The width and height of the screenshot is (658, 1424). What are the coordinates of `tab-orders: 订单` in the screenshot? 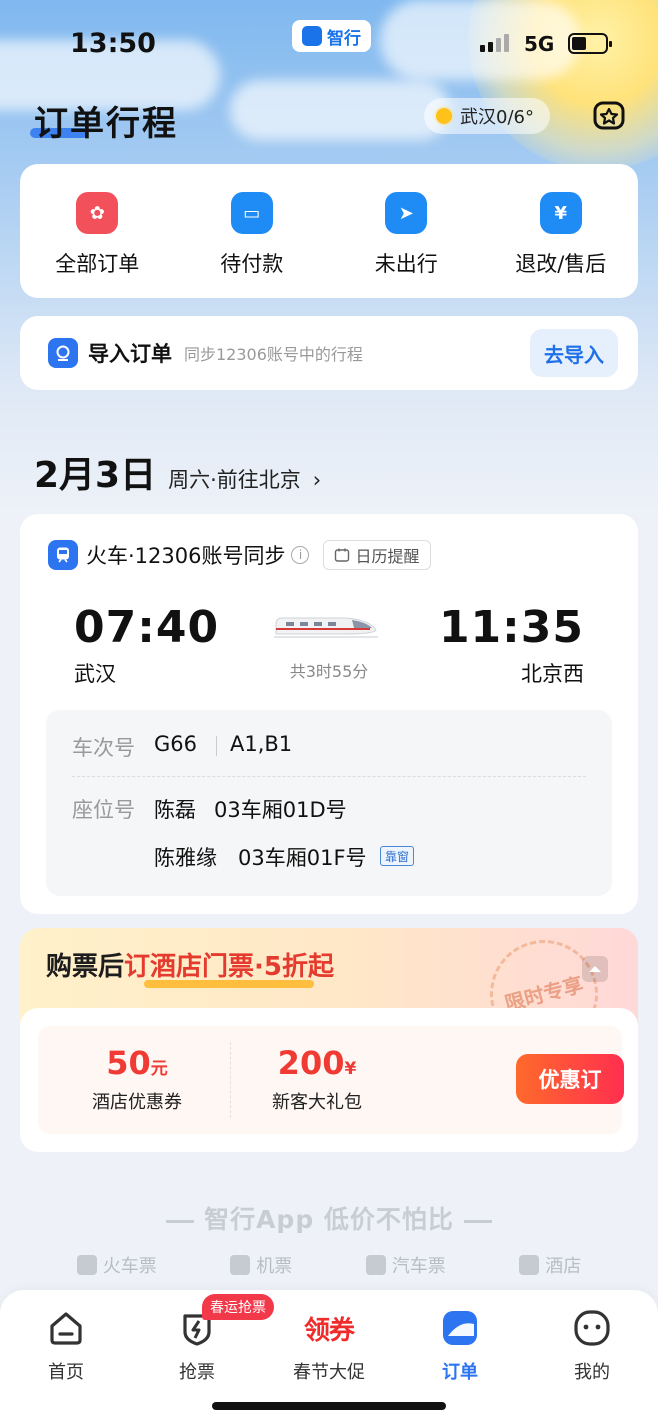 It's located at (460, 1346).